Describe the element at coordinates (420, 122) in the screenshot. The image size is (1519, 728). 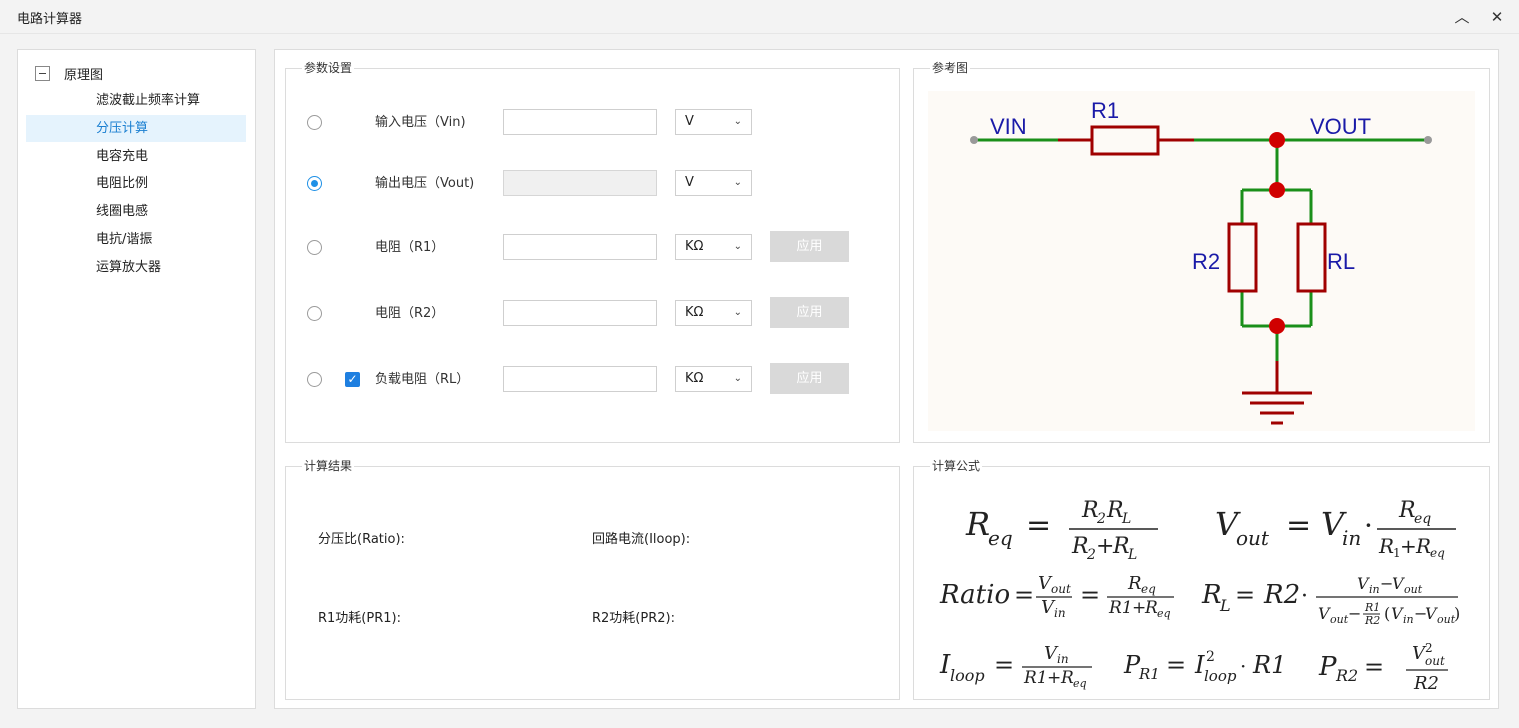
I see `label-vin: 输入电压（Vin)` at that location.